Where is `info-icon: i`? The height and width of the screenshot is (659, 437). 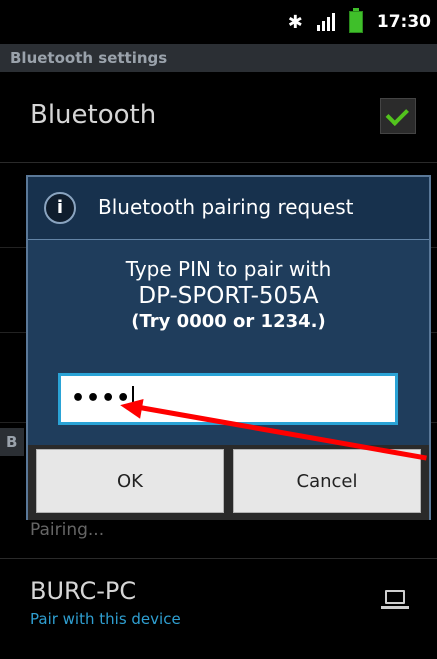 info-icon: i is located at coordinates (60, 208).